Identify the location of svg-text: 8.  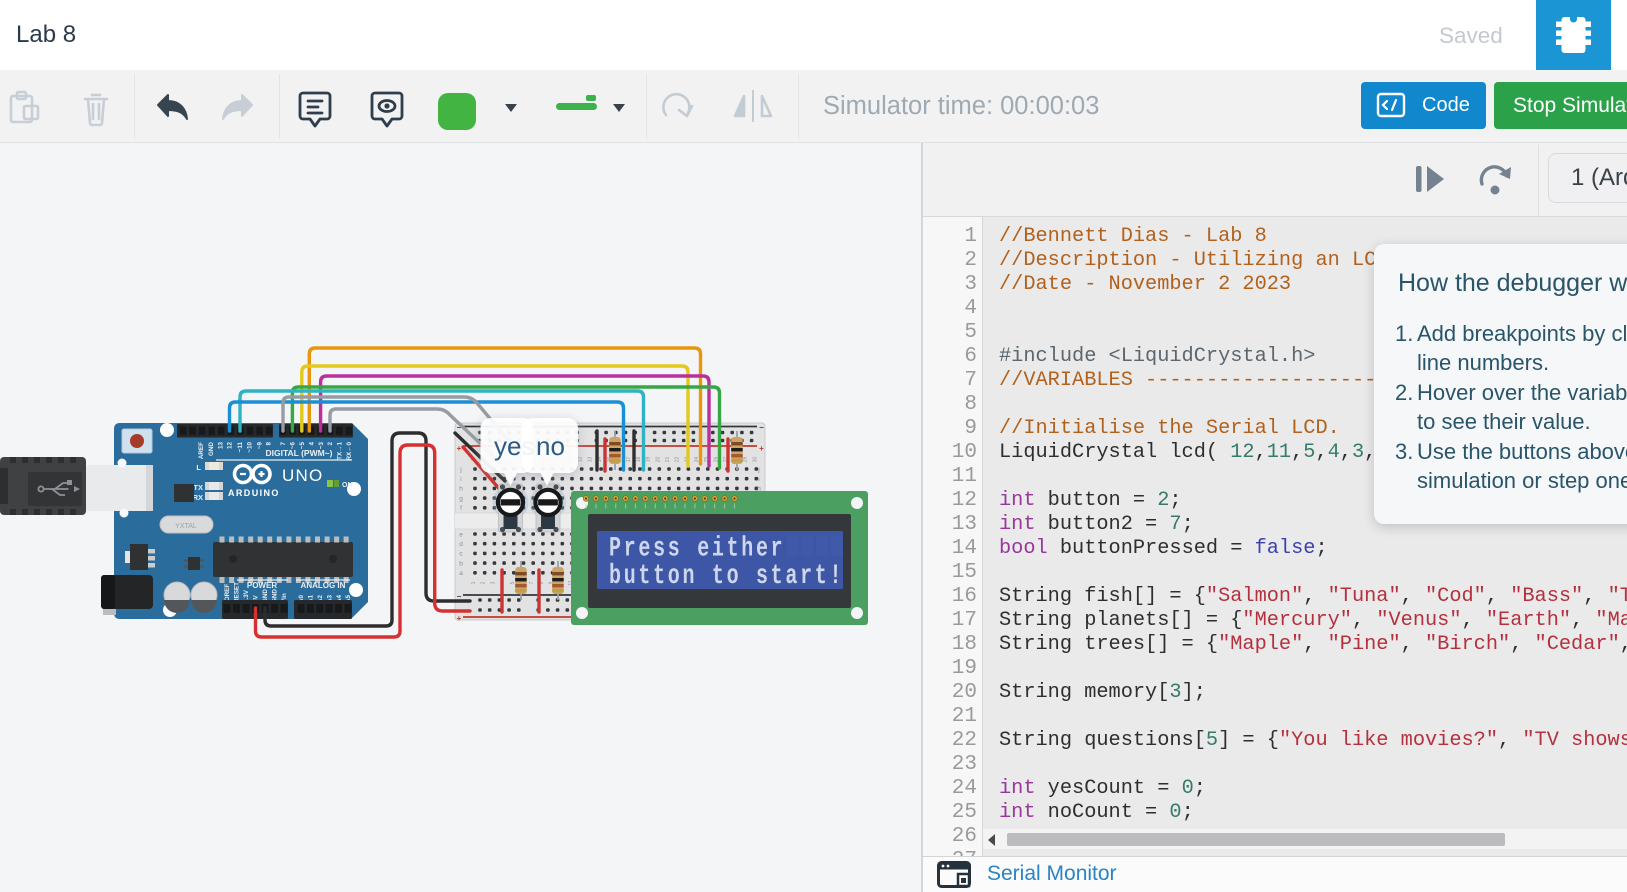
(269, 444).